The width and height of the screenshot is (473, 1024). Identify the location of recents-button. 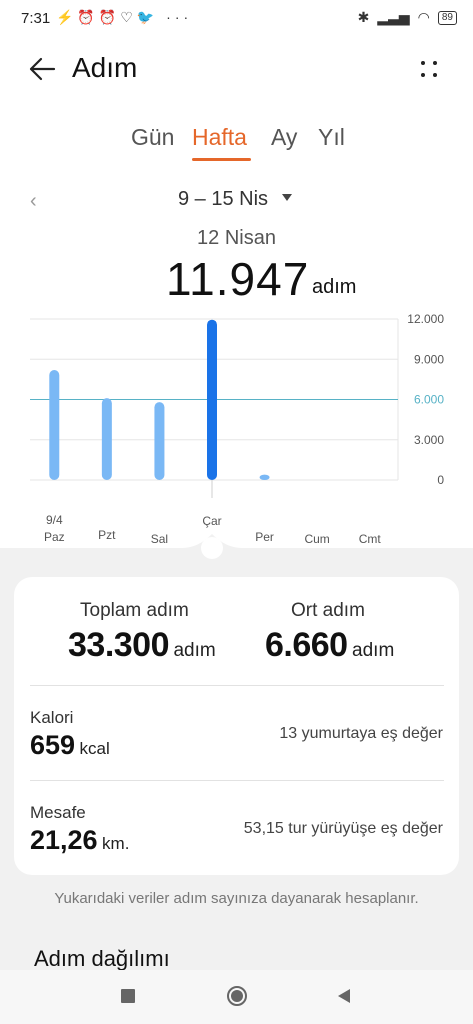
(128, 996).